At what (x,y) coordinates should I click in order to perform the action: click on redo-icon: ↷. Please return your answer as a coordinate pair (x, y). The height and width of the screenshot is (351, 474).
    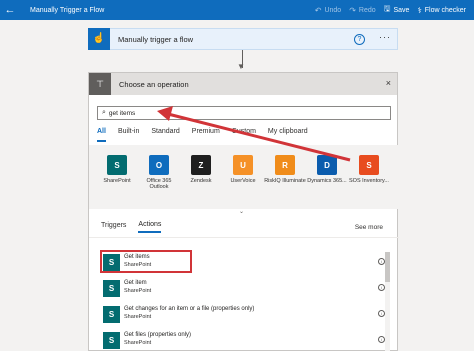
    Looking at the image, I should click on (352, 10).